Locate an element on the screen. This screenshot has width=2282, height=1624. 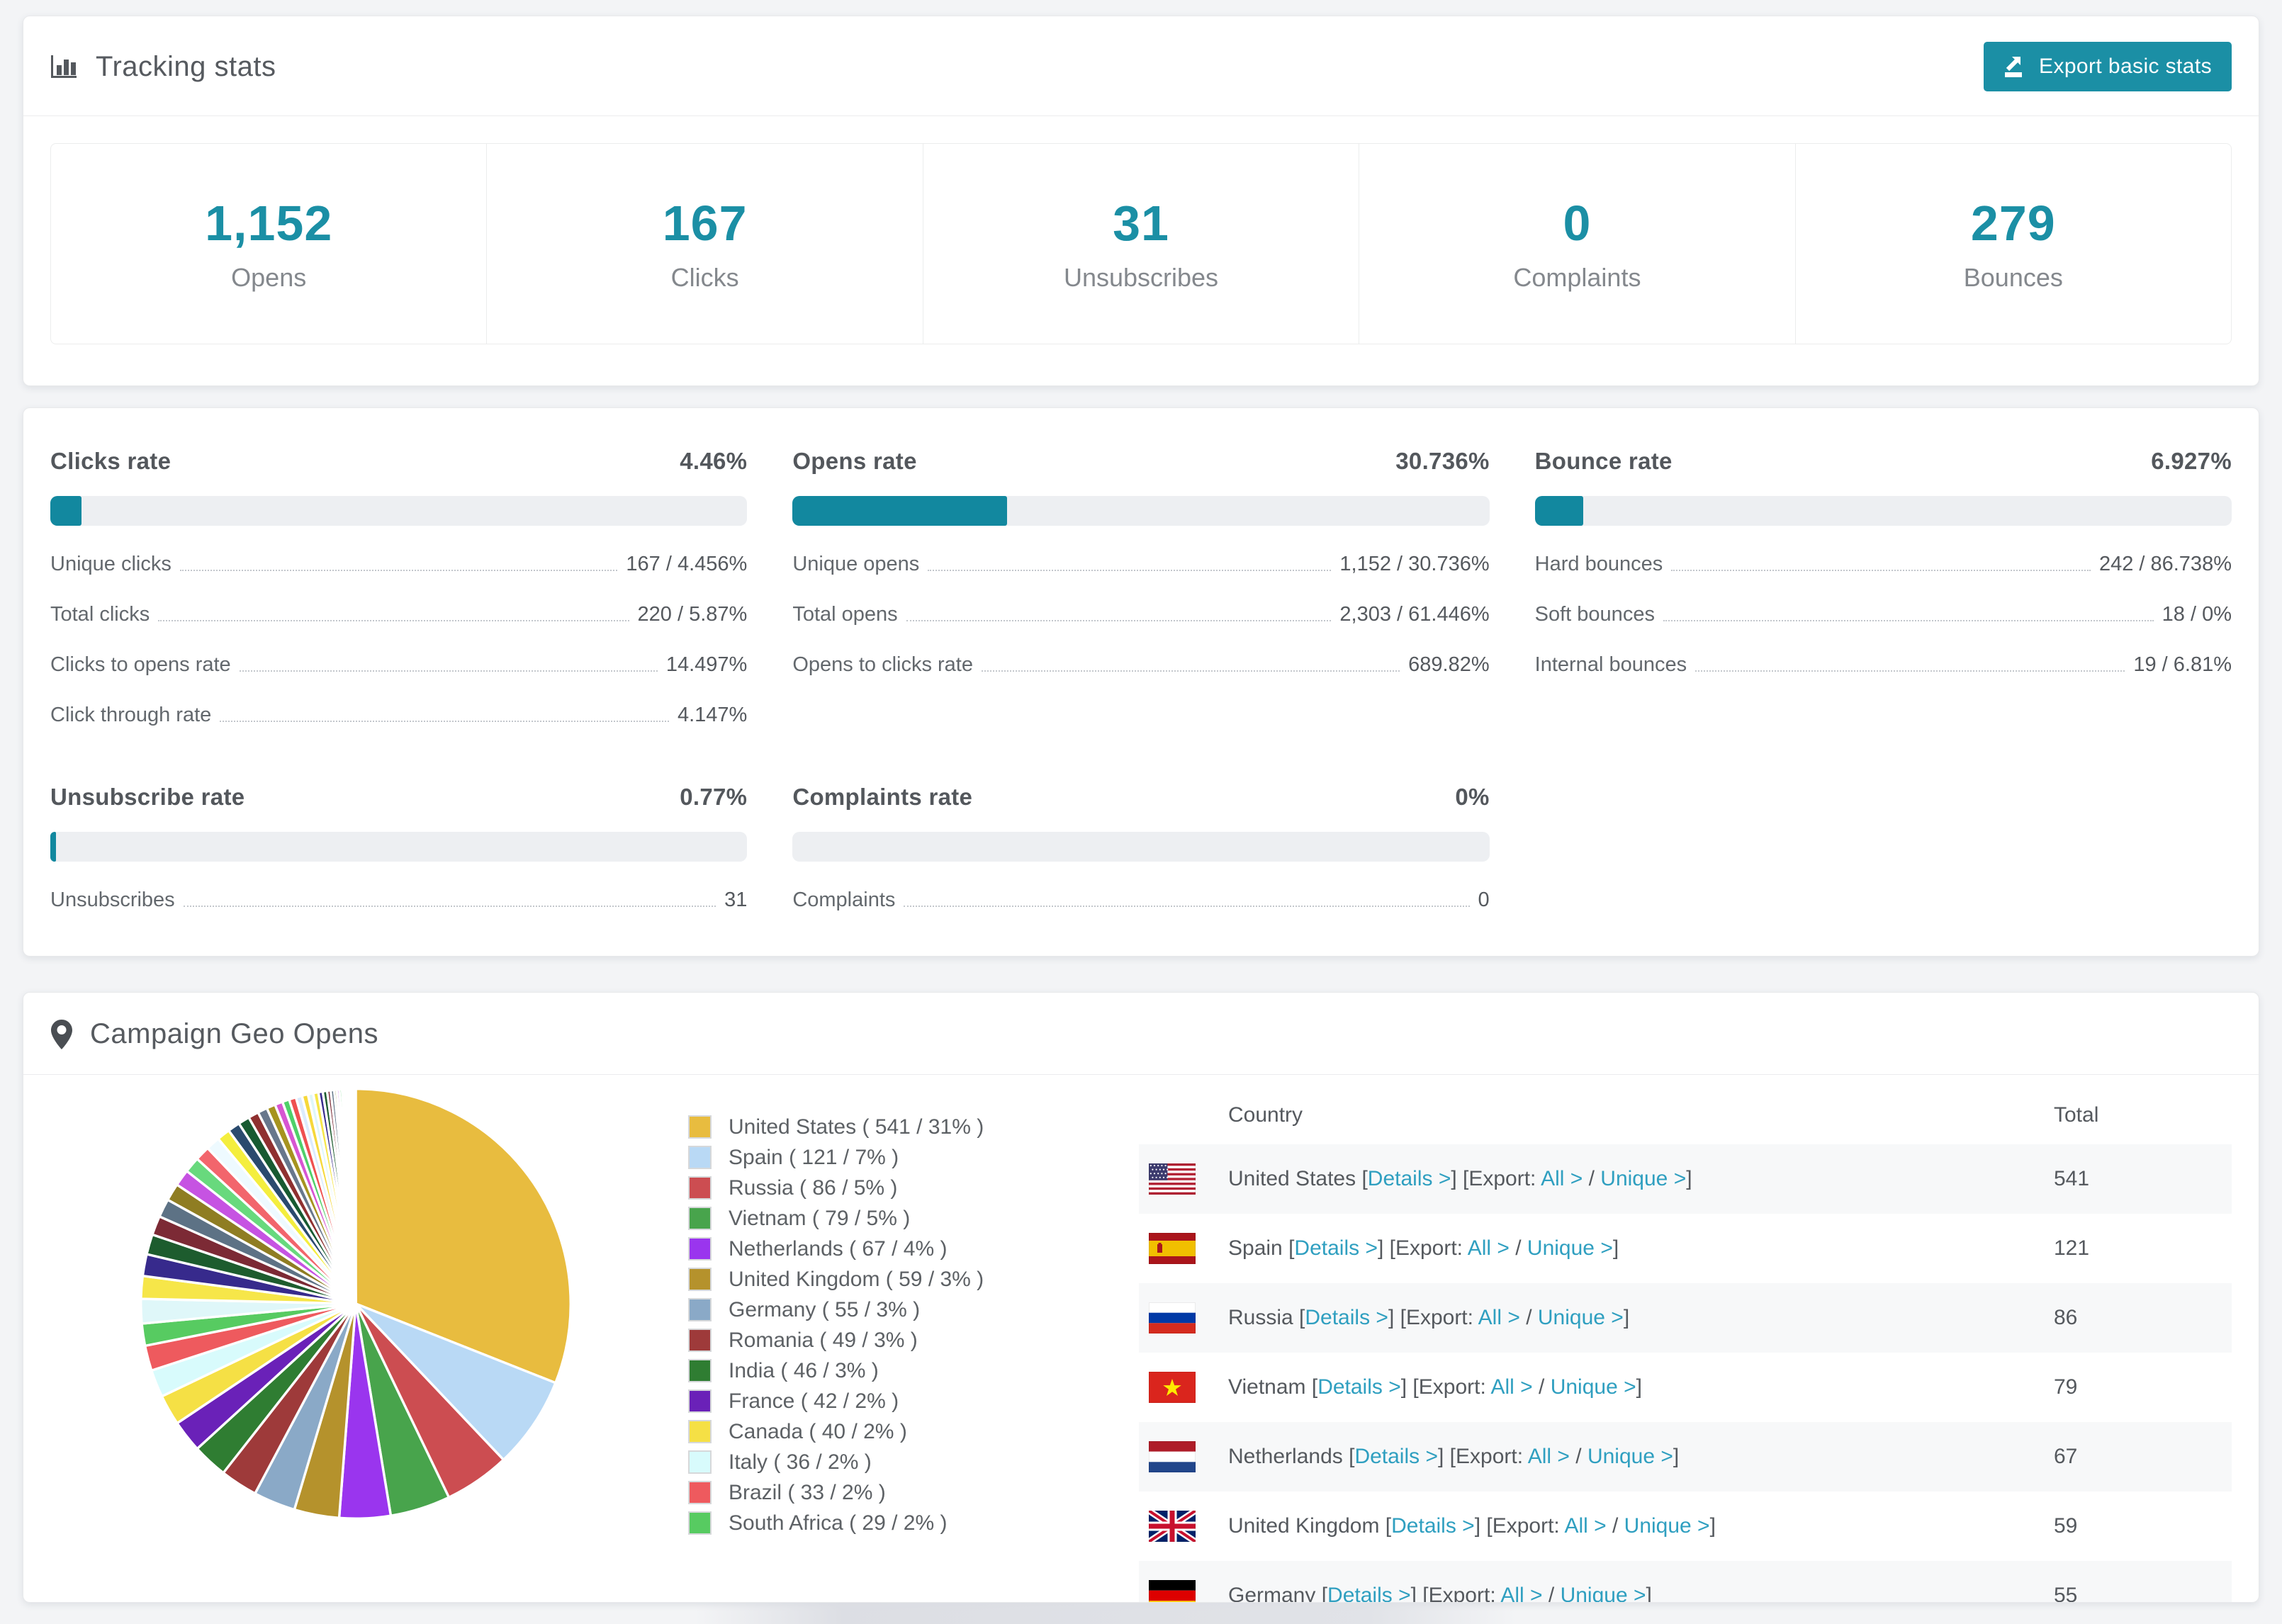
geo-pie-chart is located at coordinates (356, 1303).